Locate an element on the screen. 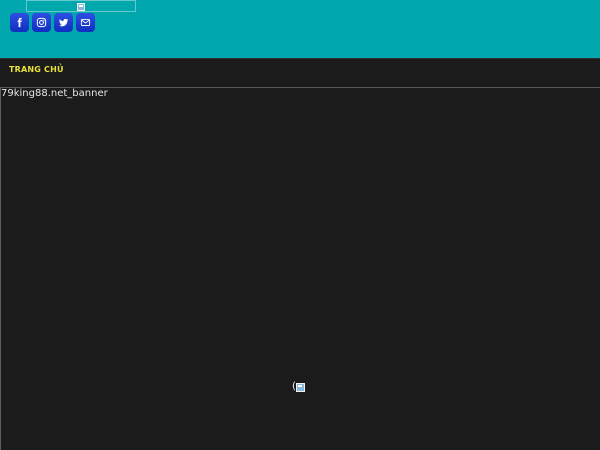 The width and height of the screenshot is (600, 450). main-nav: TRANG CHỦ is located at coordinates (300, 73).